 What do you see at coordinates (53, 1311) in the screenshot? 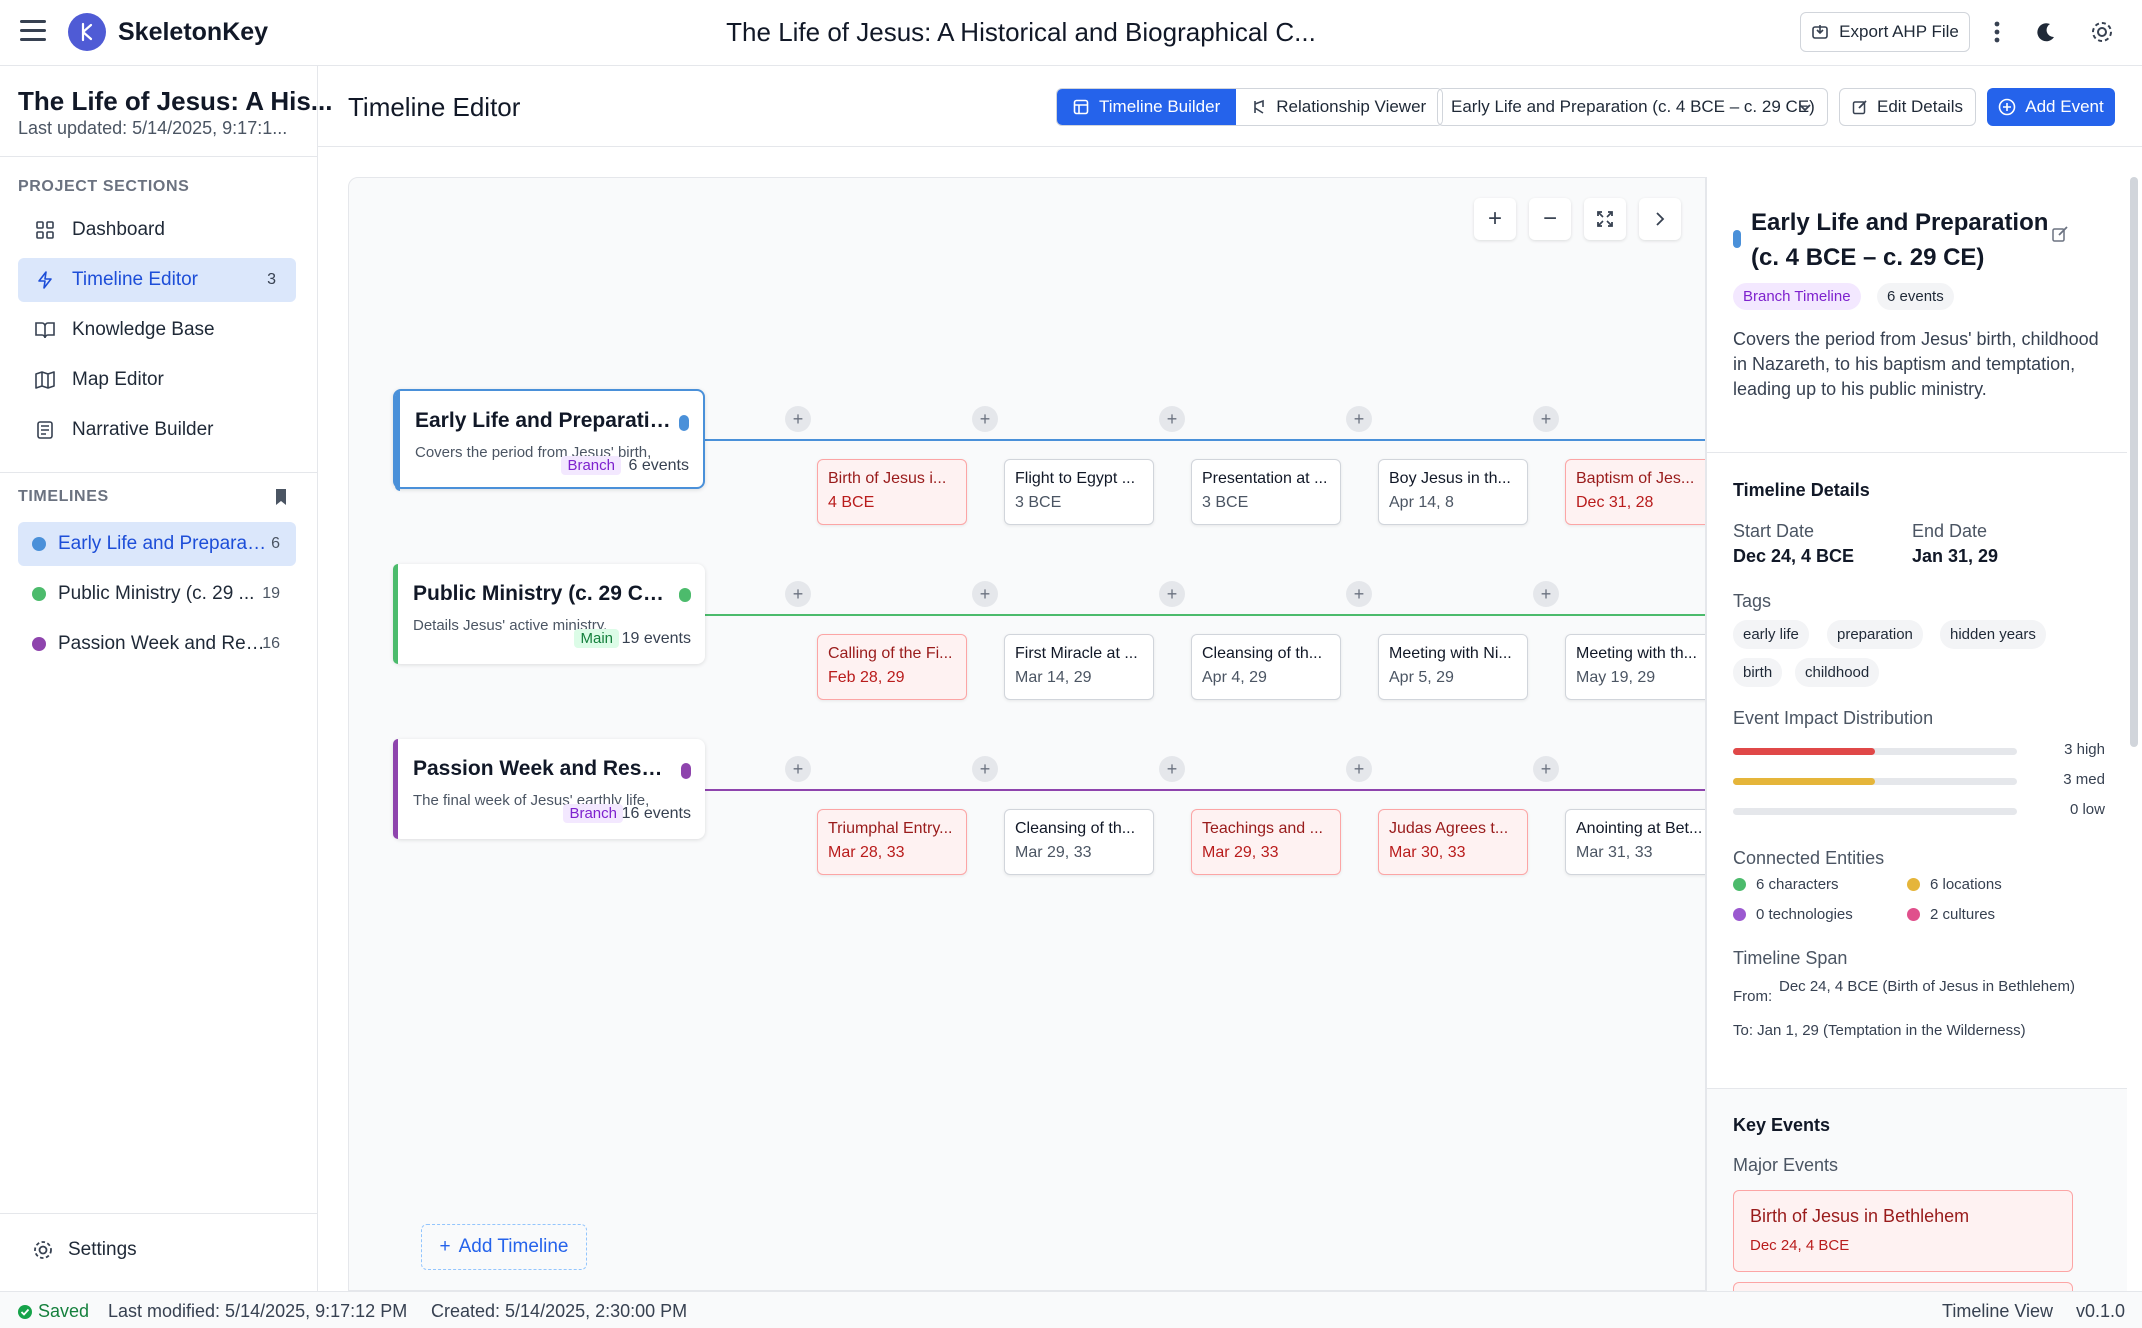
I see `saved-status: Saved` at bounding box center [53, 1311].